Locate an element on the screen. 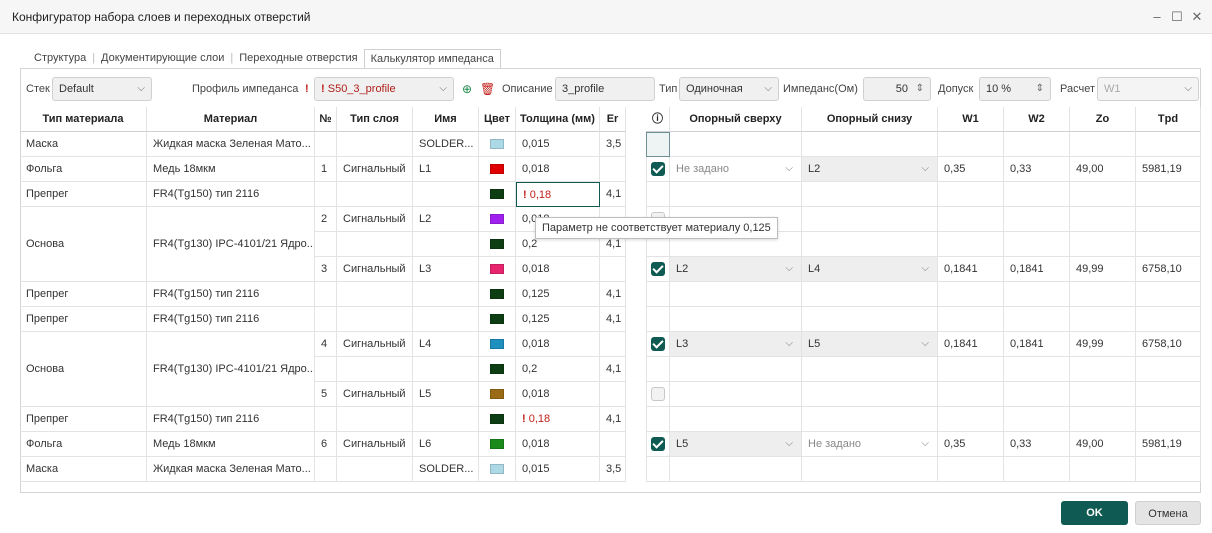 Image resolution: width=1212 pixels, height=533 pixels. layer-name-cell: L5 is located at coordinates (446, 394).